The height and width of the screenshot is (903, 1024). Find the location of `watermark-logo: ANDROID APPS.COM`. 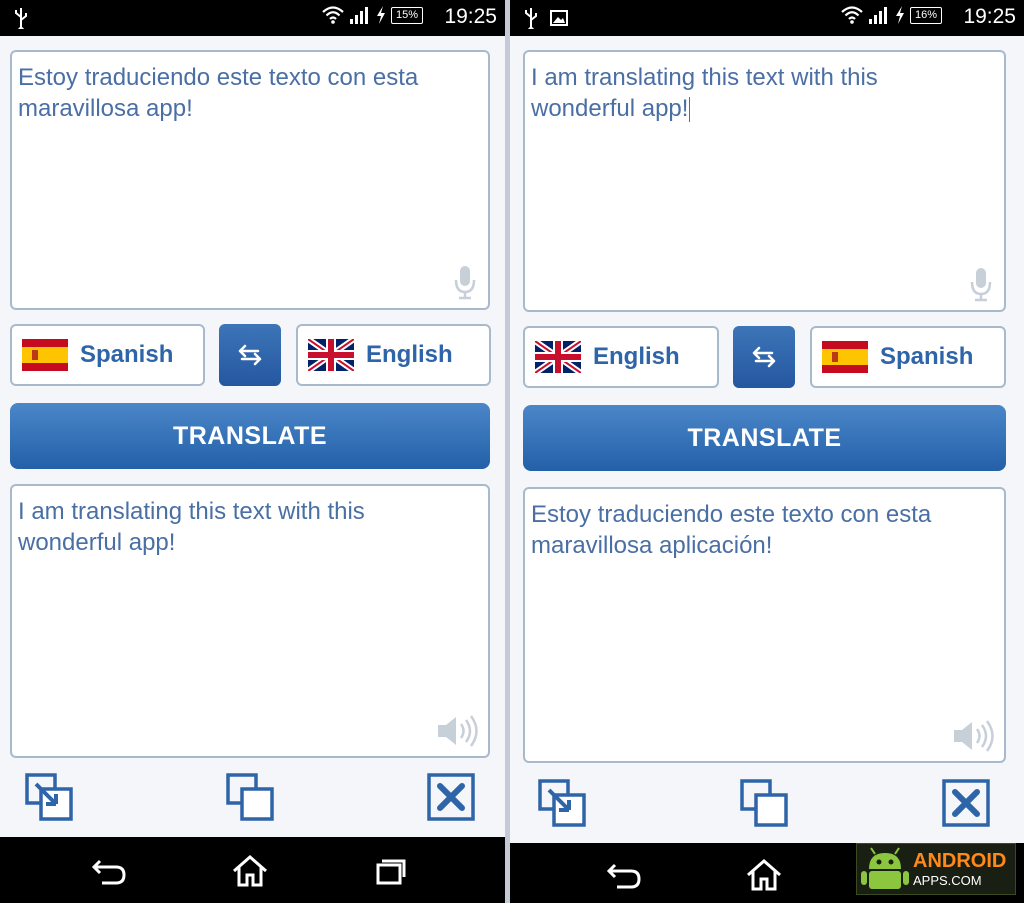

watermark-logo: ANDROID APPS.COM is located at coordinates (936, 869).